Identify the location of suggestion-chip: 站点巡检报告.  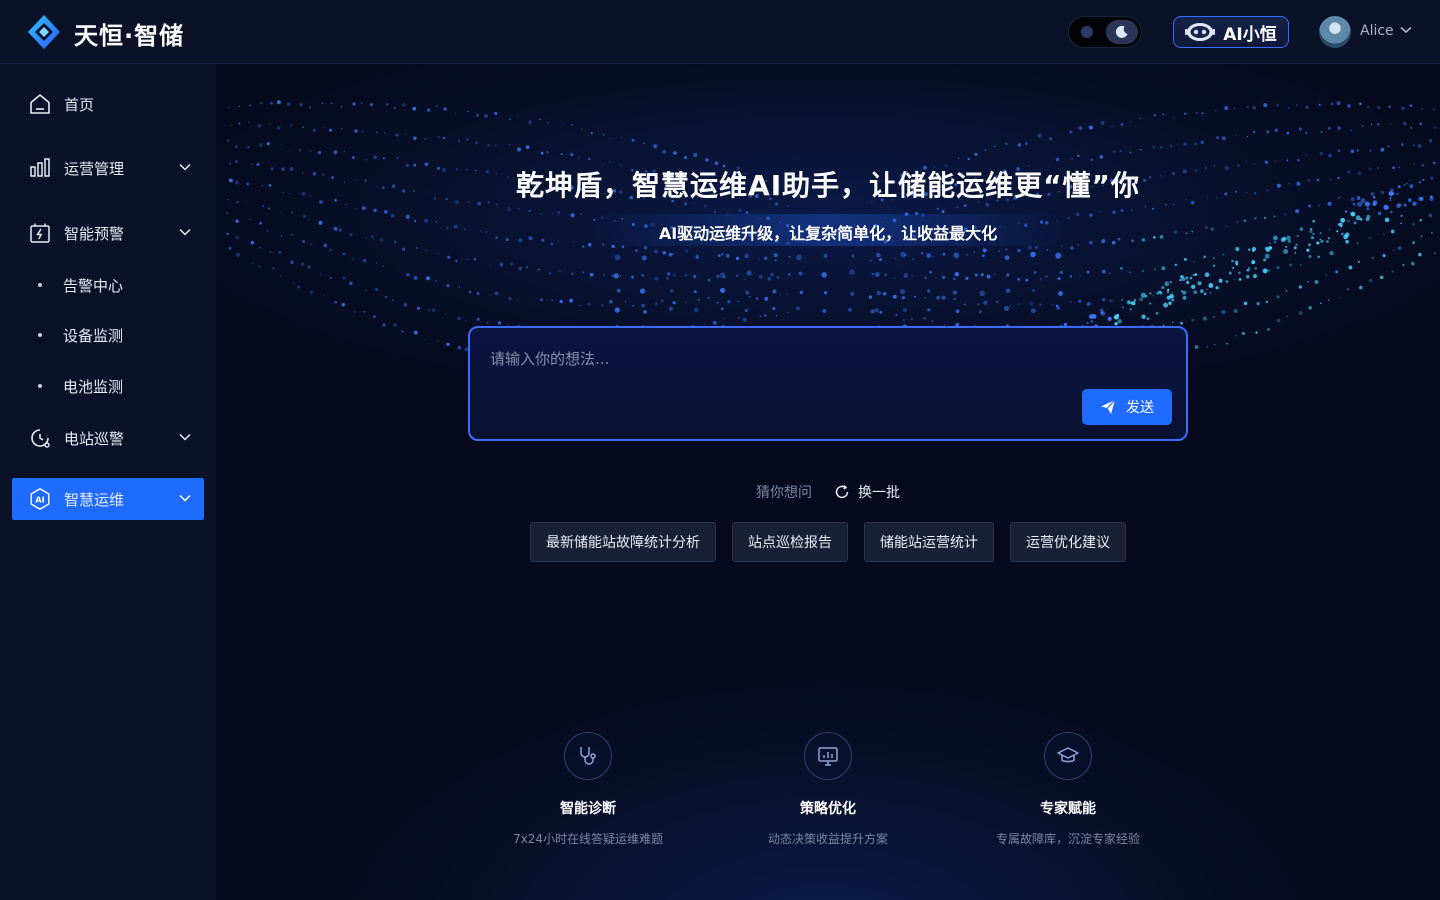
(790, 542).